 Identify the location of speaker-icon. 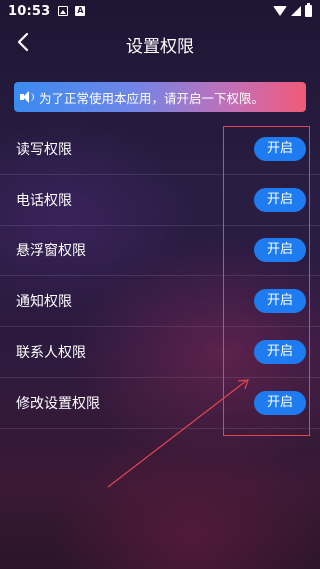
(27, 97).